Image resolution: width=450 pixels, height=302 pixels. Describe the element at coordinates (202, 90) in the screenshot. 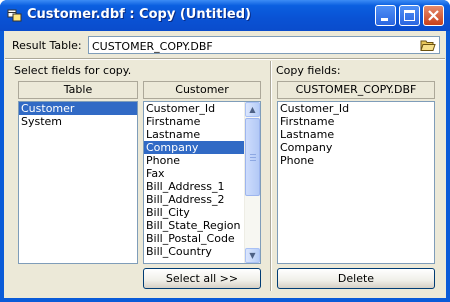

I see `fields-column-header: Customer` at that location.